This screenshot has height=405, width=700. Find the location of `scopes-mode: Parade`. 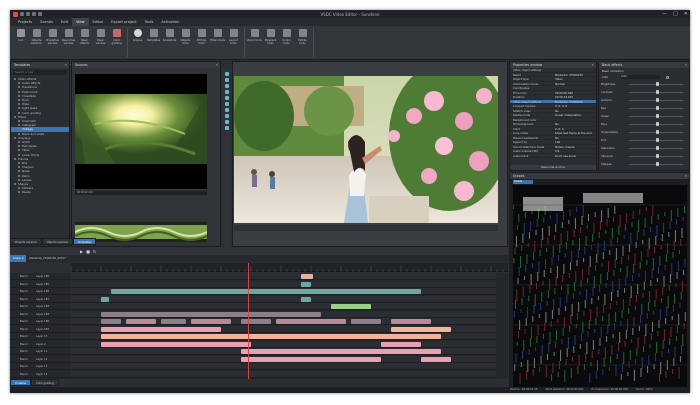

scopes-mode: Parade is located at coordinates (523, 182).